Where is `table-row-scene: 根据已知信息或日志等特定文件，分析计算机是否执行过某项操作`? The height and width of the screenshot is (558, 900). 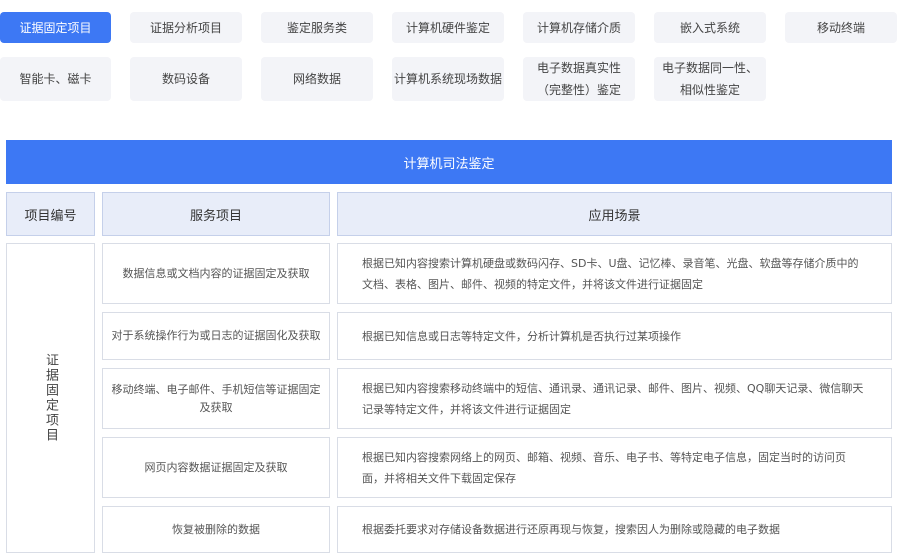 table-row-scene: 根据已知信息或日志等特定文件，分析计算机是否执行过某项操作 is located at coordinates (614, 336).